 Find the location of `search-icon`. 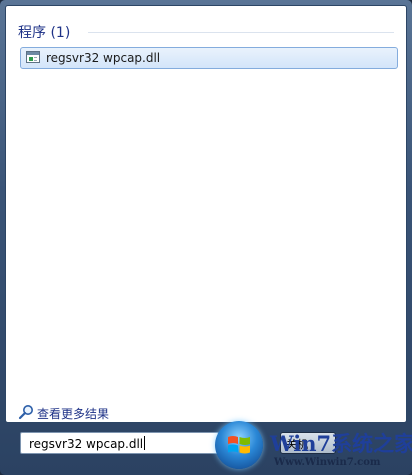

search-icon is located at coordinates (25, 412).